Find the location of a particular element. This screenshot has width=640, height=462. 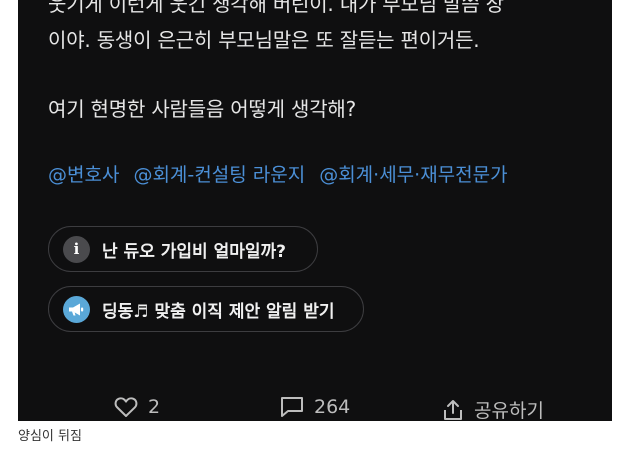

job-alert-button: 딩동♬ 맞춤 이직 제안 알림 받기 is located at coordinates (206, 309).